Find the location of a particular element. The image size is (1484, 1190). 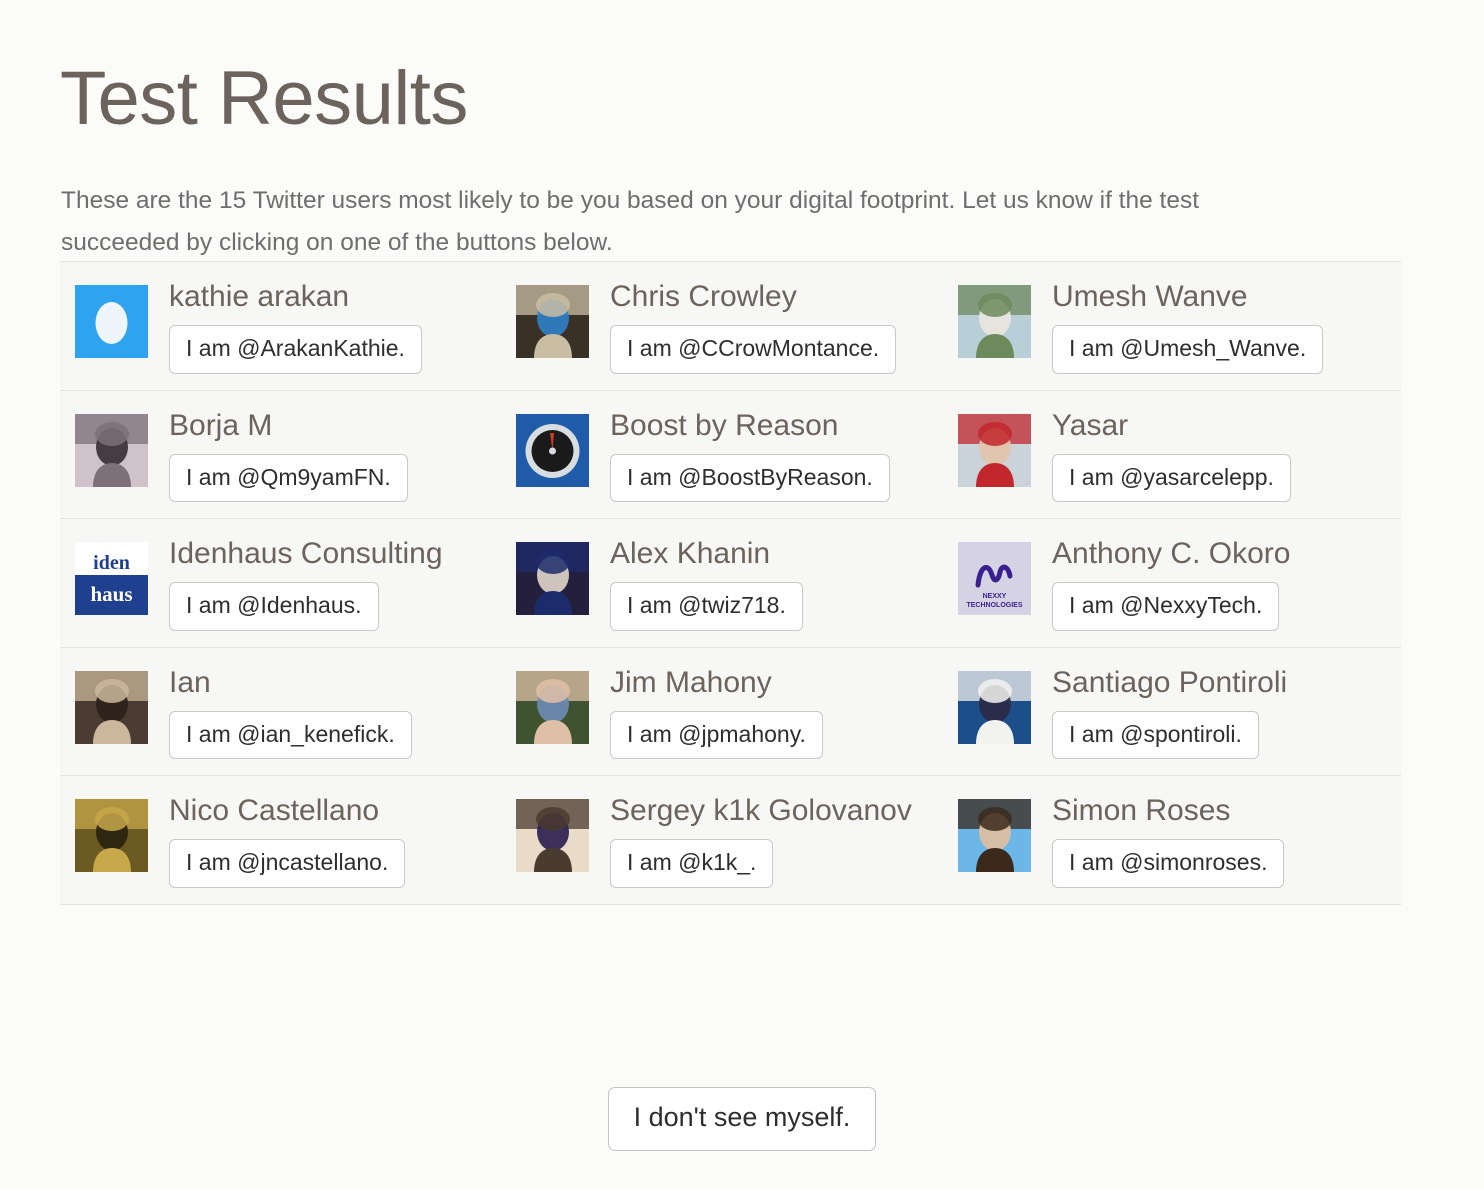

photo-avatar-desk-scene-icon is located at coordinates (111, 450).